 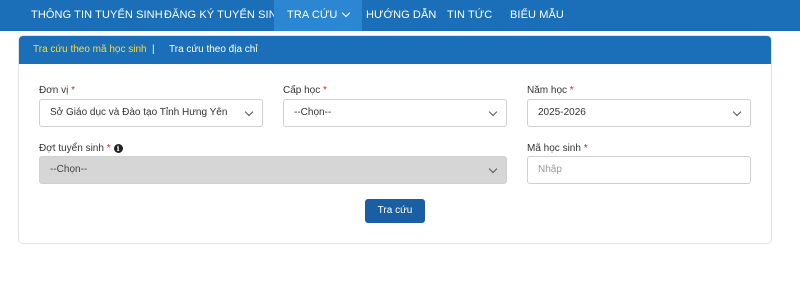 I want to click on grade-label: Cấp học *, so click(x=305, y=90).